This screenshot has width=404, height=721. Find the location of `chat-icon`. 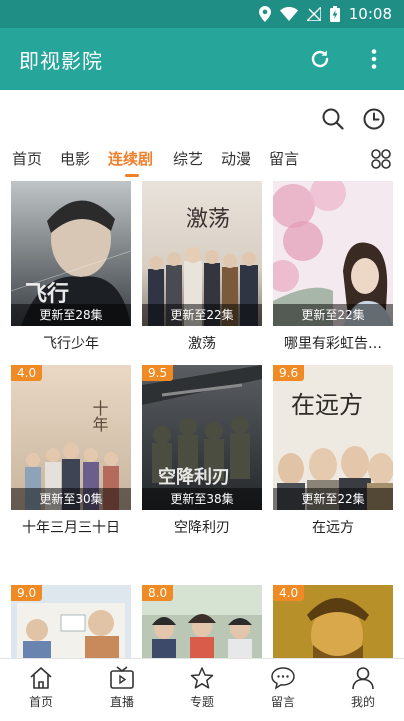

chat-icon is located at coordinates (283, 678).